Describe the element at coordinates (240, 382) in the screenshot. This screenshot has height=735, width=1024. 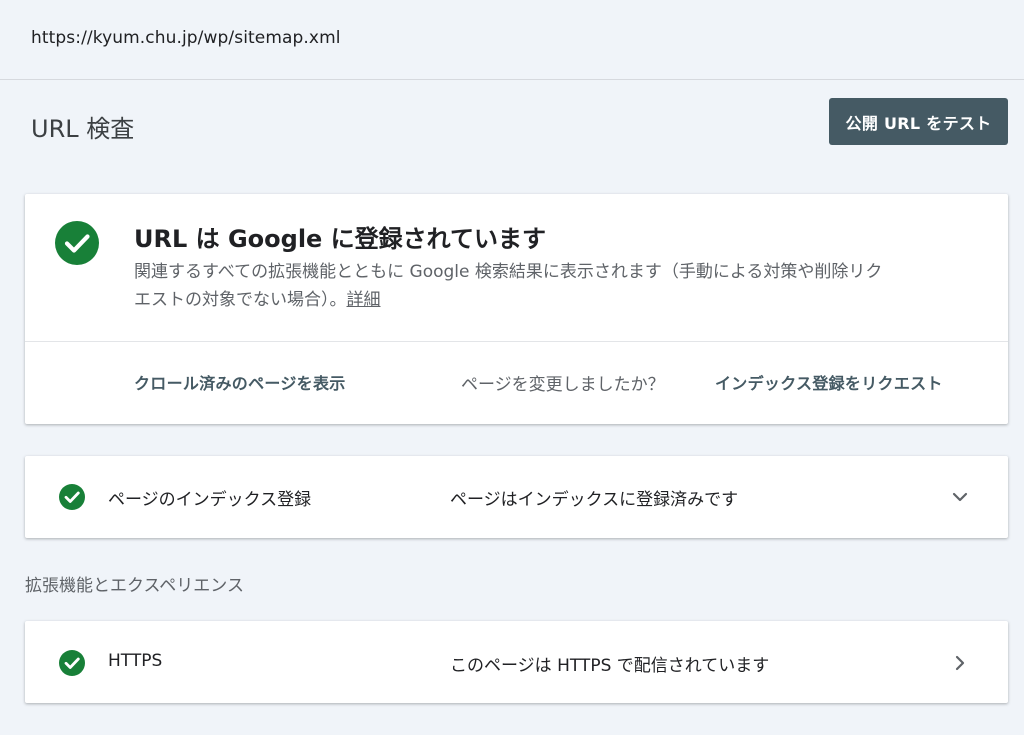
I see `view-crawled-page-button: クロール済みのページを表示` at that location.